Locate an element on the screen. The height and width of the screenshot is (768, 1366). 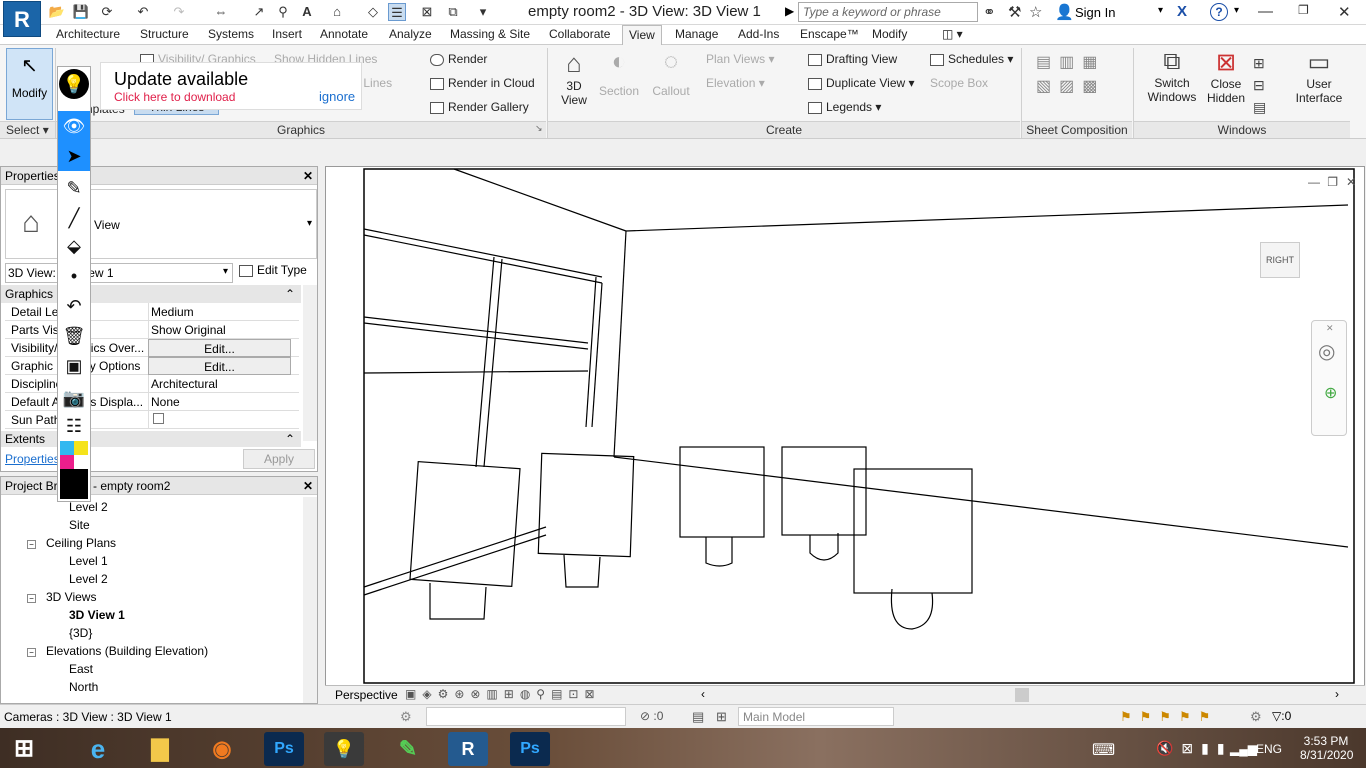
tab-systems: Systems is located at coordinates (231, 34).